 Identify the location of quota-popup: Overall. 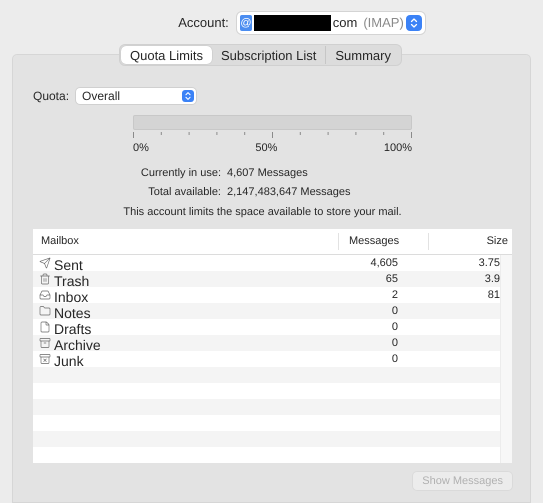
(136, 96).